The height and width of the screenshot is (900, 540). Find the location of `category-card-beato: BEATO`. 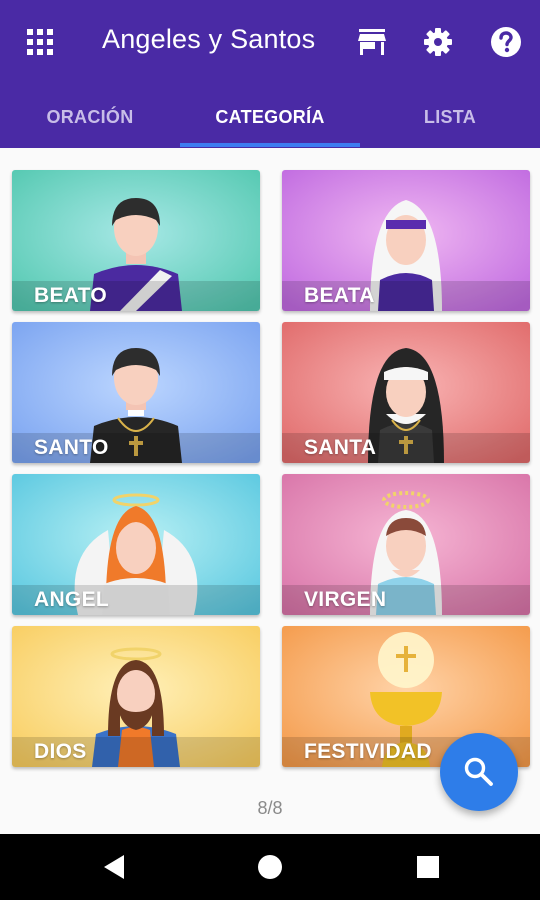

category-card-beato: BEATO is located at coordinates (136, 240).